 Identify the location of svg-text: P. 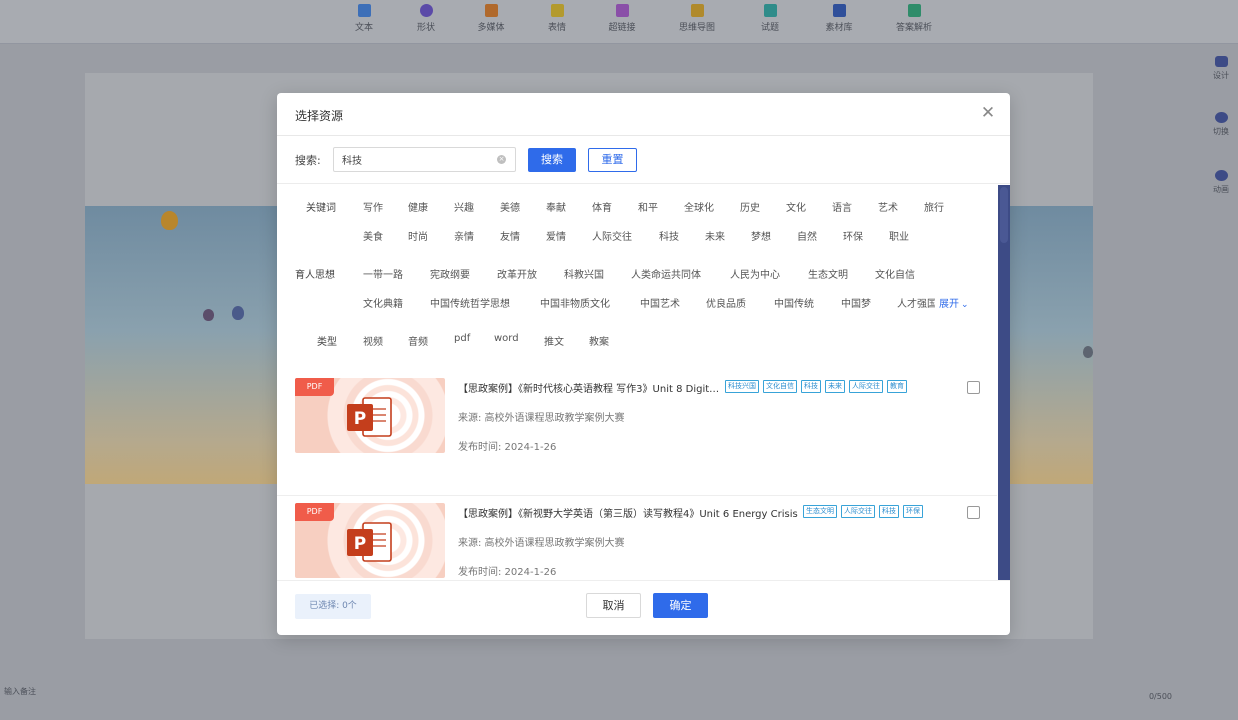
(360, 544).